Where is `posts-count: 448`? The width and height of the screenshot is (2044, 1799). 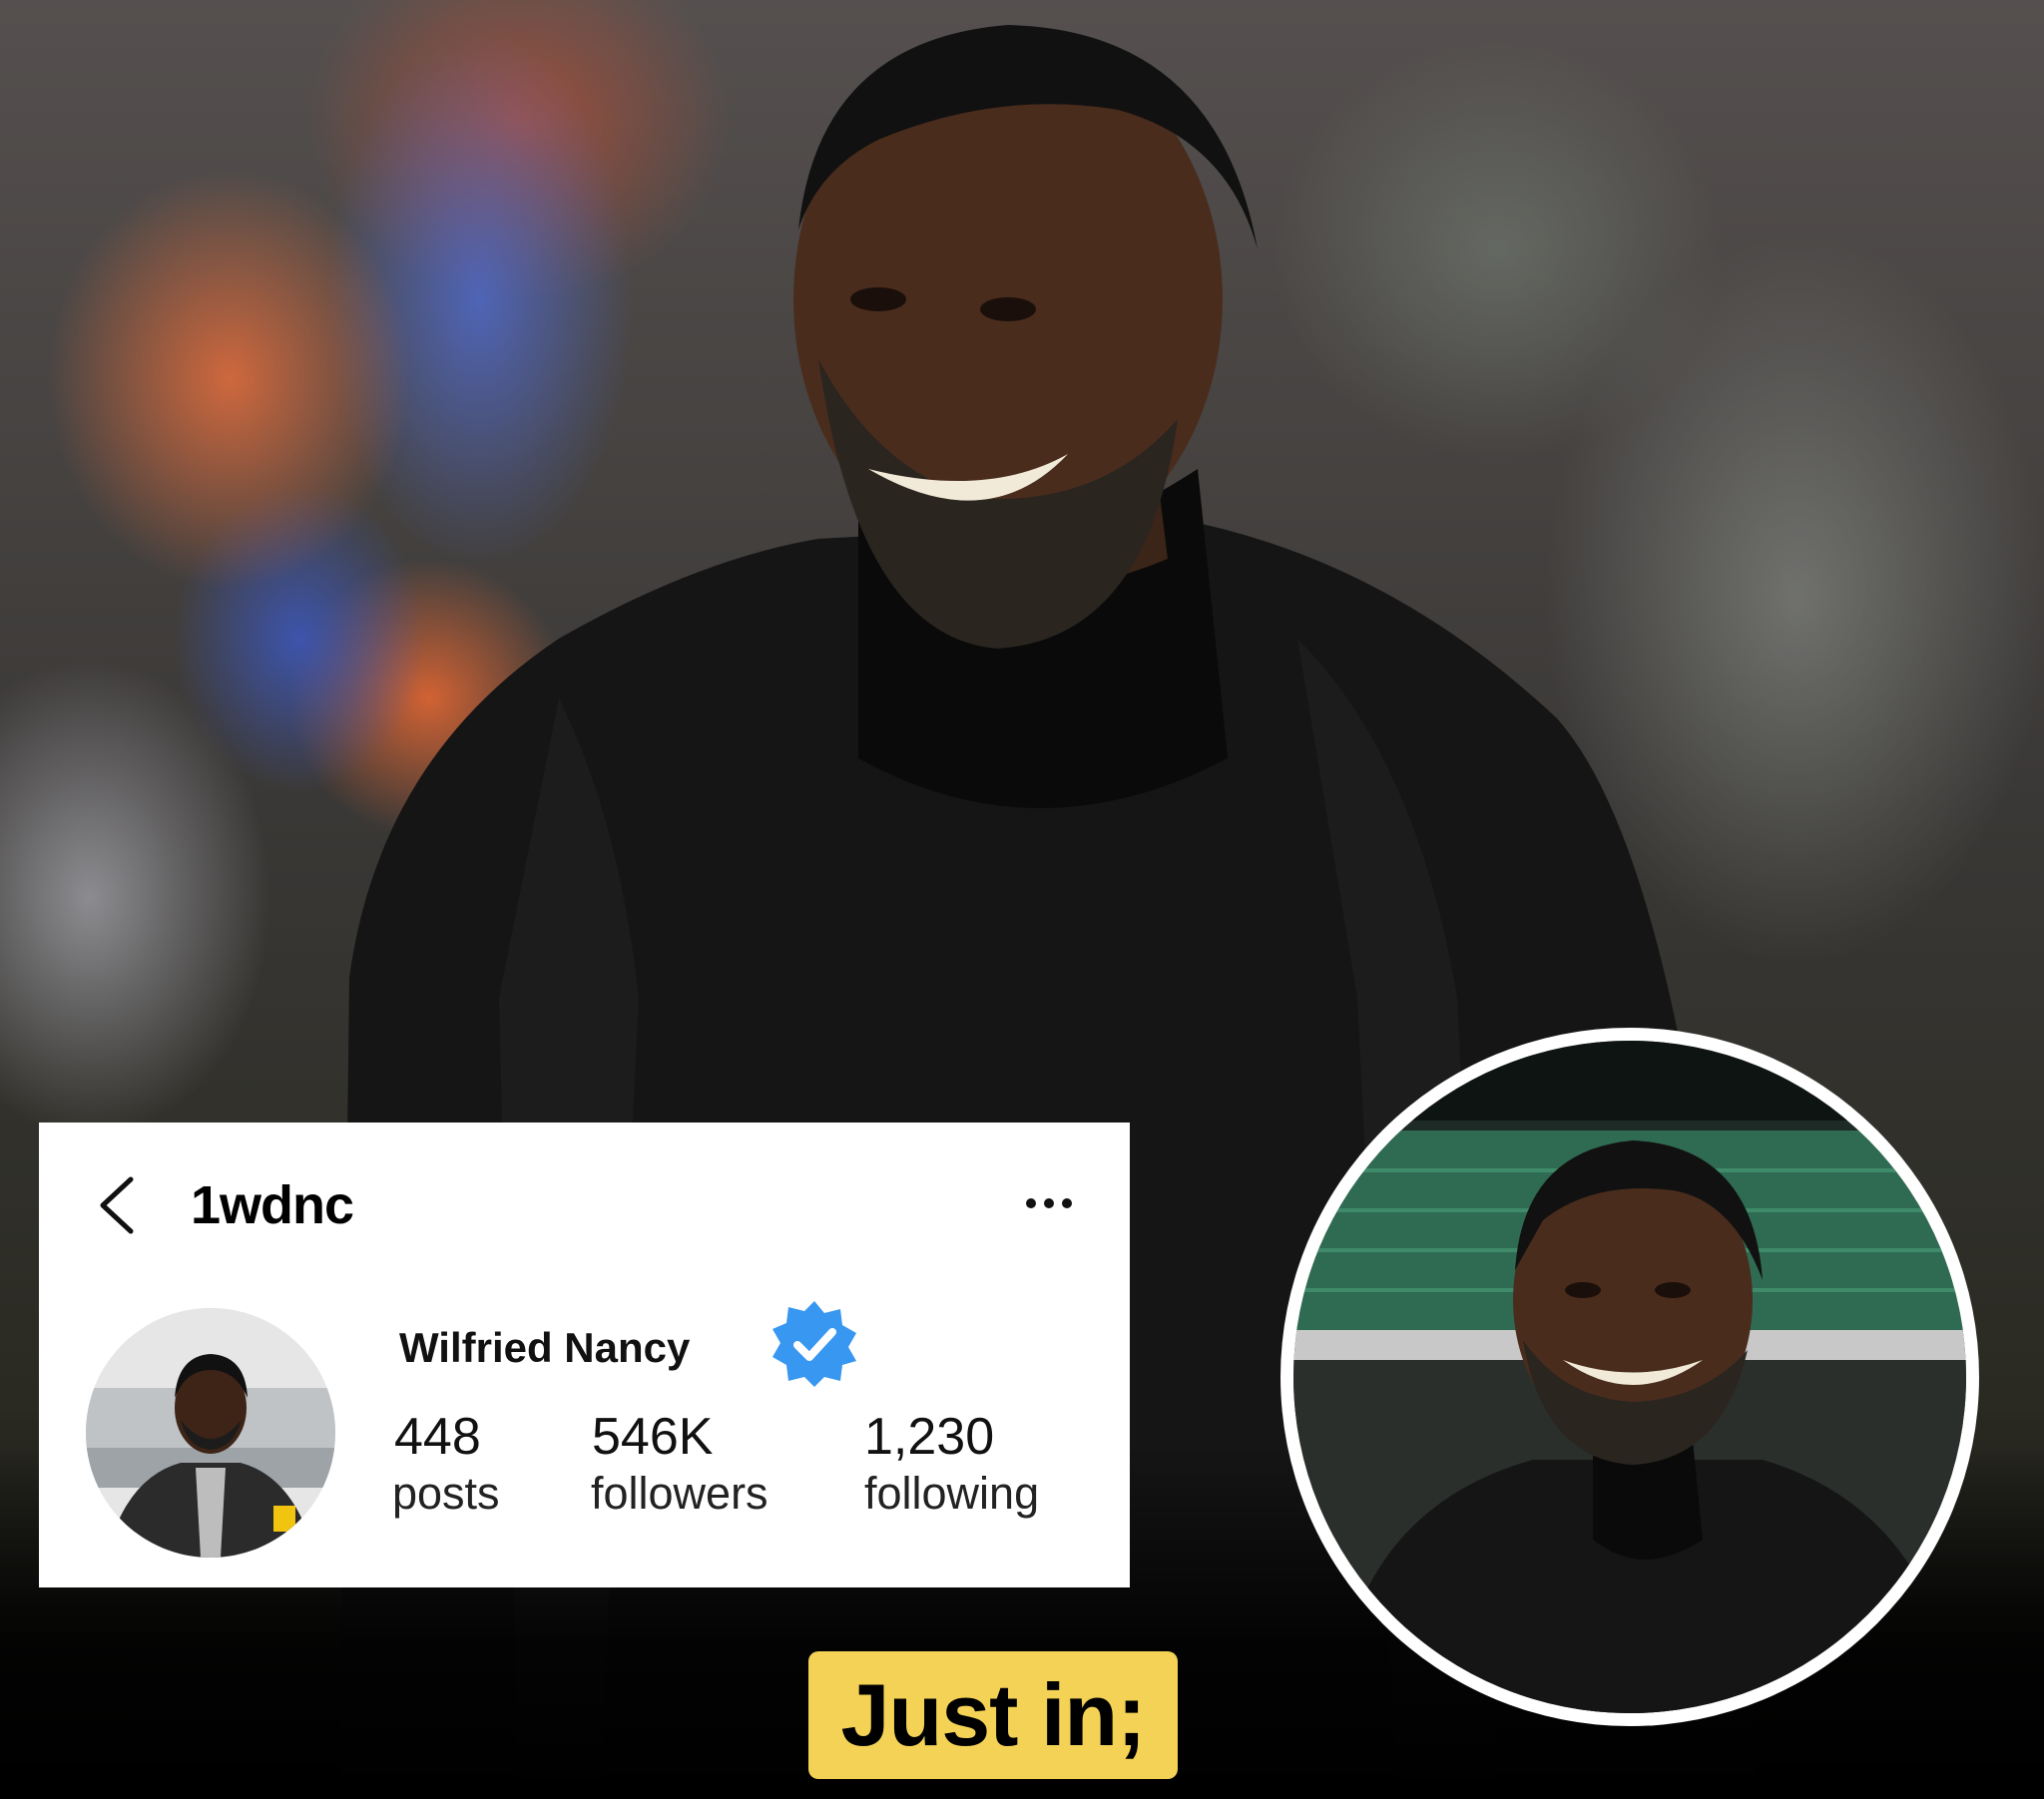 posts-count: 448 is located at coordinates (437, 1437).